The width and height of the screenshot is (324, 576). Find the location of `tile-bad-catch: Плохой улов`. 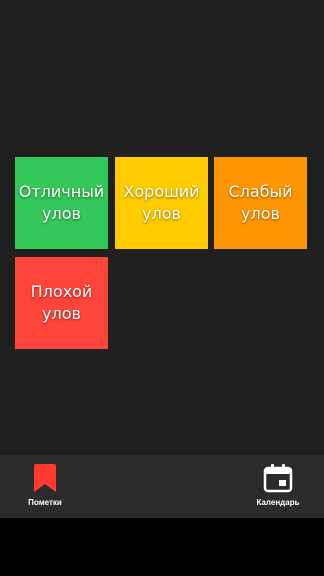

tile-bad-catch: Плохой улов is located at coordinates (61, 303).